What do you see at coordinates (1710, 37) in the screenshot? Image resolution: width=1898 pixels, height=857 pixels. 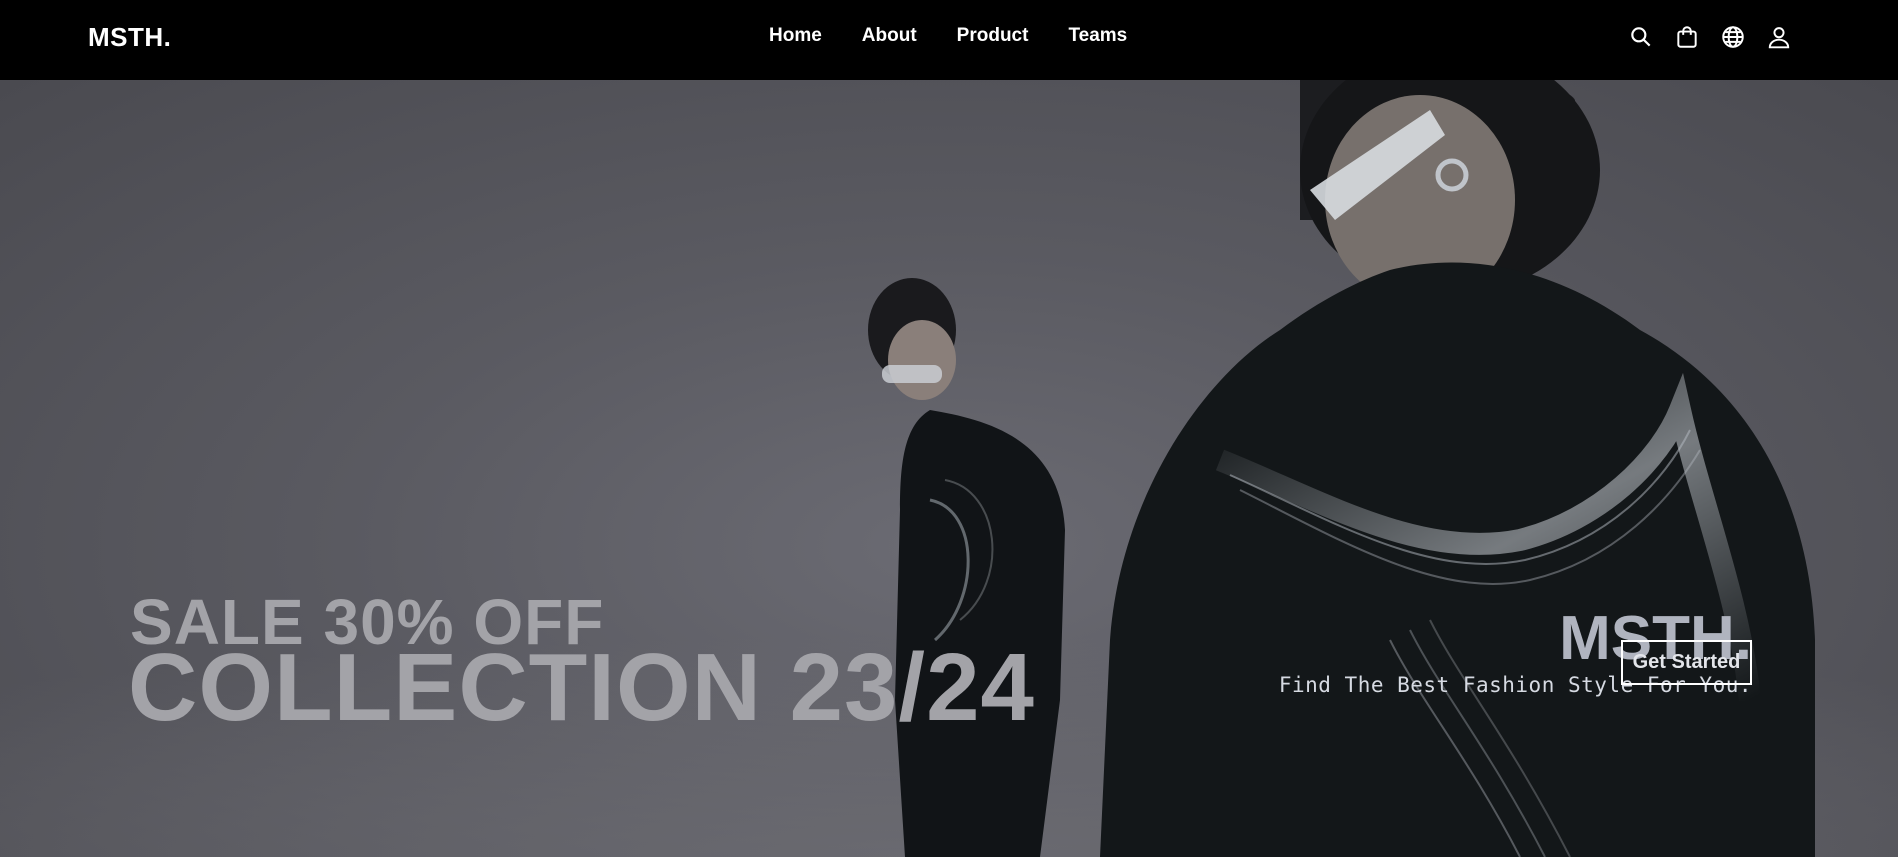 I see `nav-icon-group` at bounding box center [1710, 37].